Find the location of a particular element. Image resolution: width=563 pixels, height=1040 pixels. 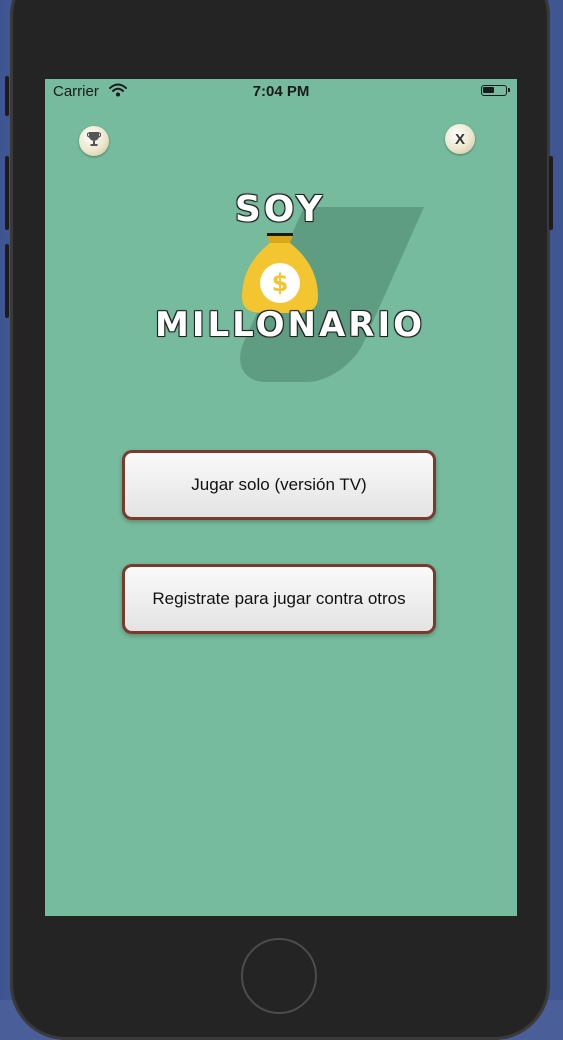

trophy-icon is located at coordinates (94, 141).